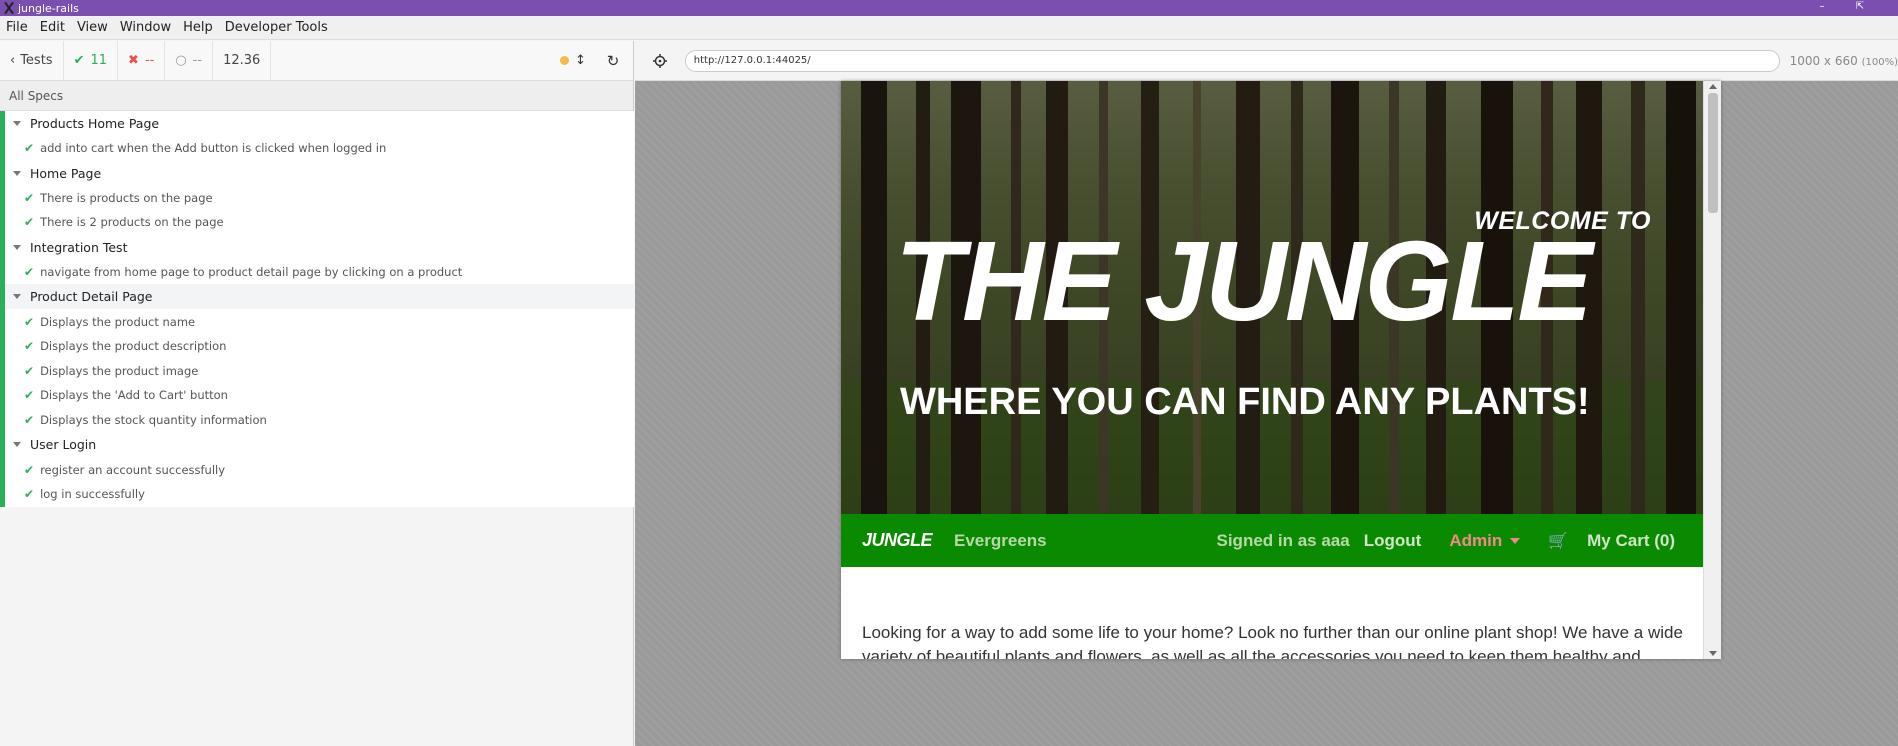 This screenshot has width=1898, height=746. I want to click on tests-back-button: ‹ Tests, so click(32, 60).